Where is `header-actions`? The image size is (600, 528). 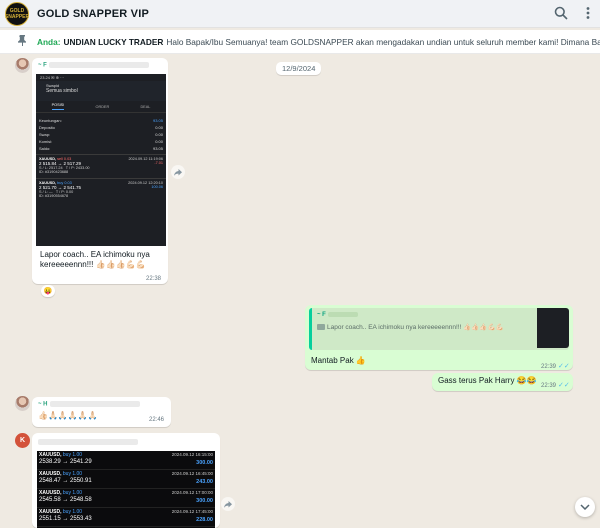 header-actions is located at coordinates (572, 13).